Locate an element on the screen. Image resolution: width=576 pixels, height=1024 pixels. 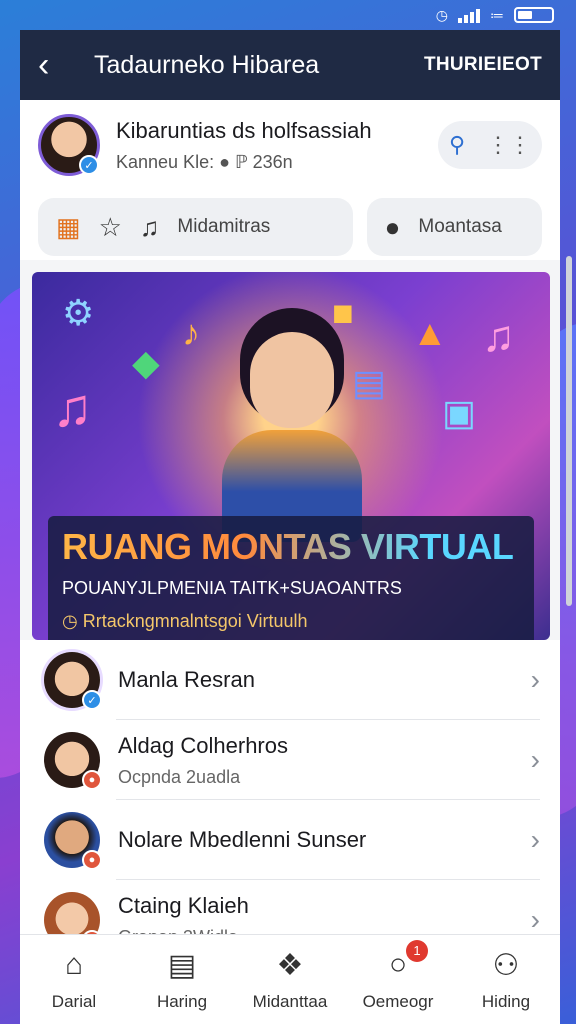
list-item-name: Nolare Mbedlenni Sunser is located at coordinates (242, 839).